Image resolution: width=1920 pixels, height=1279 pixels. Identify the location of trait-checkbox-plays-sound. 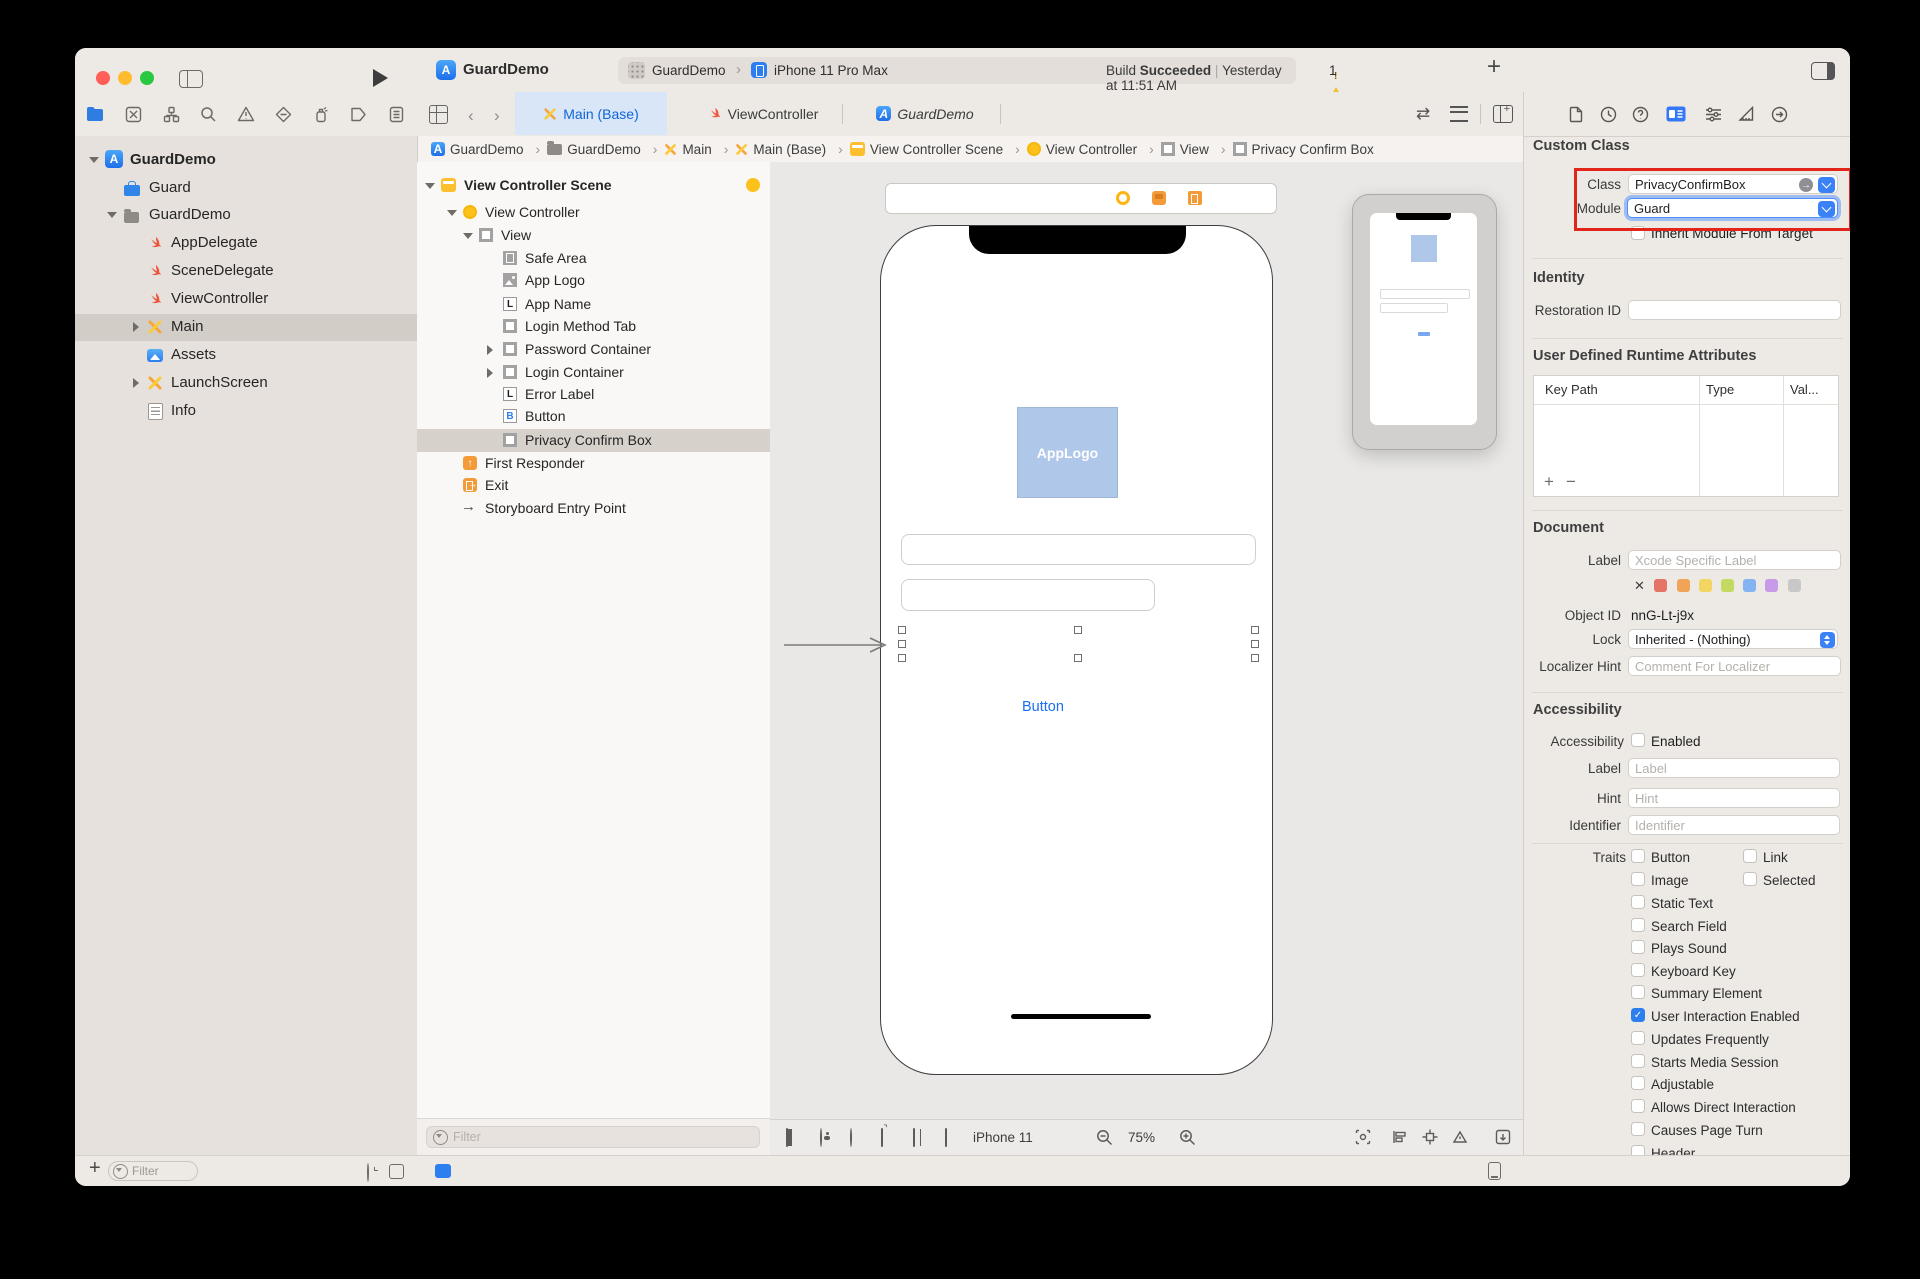
(1638, 947).